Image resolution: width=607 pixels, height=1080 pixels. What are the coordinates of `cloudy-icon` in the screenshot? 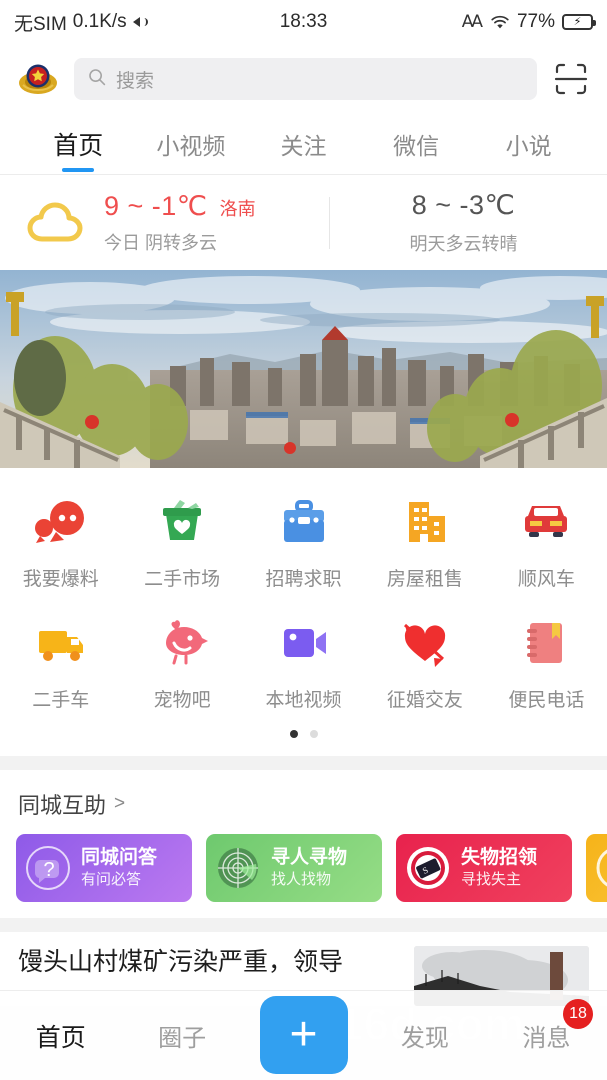 It's located at (59, 223).